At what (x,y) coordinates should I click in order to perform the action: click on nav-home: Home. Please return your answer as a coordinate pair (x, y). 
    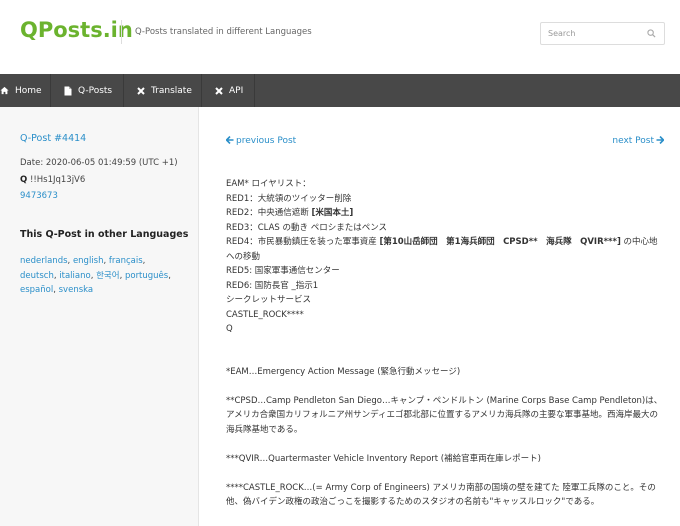
    Looking at the image, I should click on (25, 90).